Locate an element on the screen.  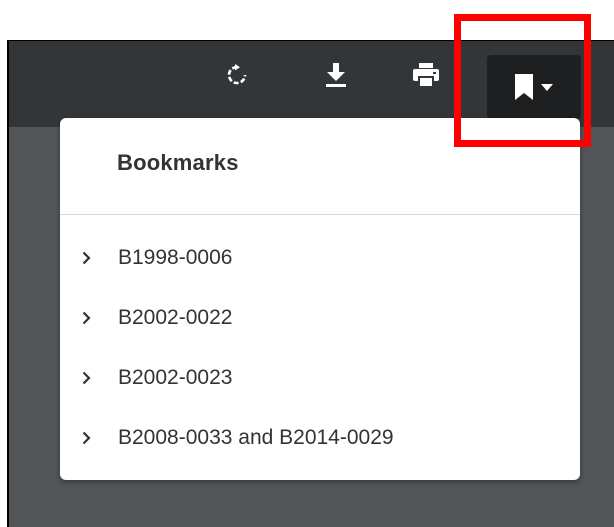
bookmark-icon is located at coordinates (524, 87).